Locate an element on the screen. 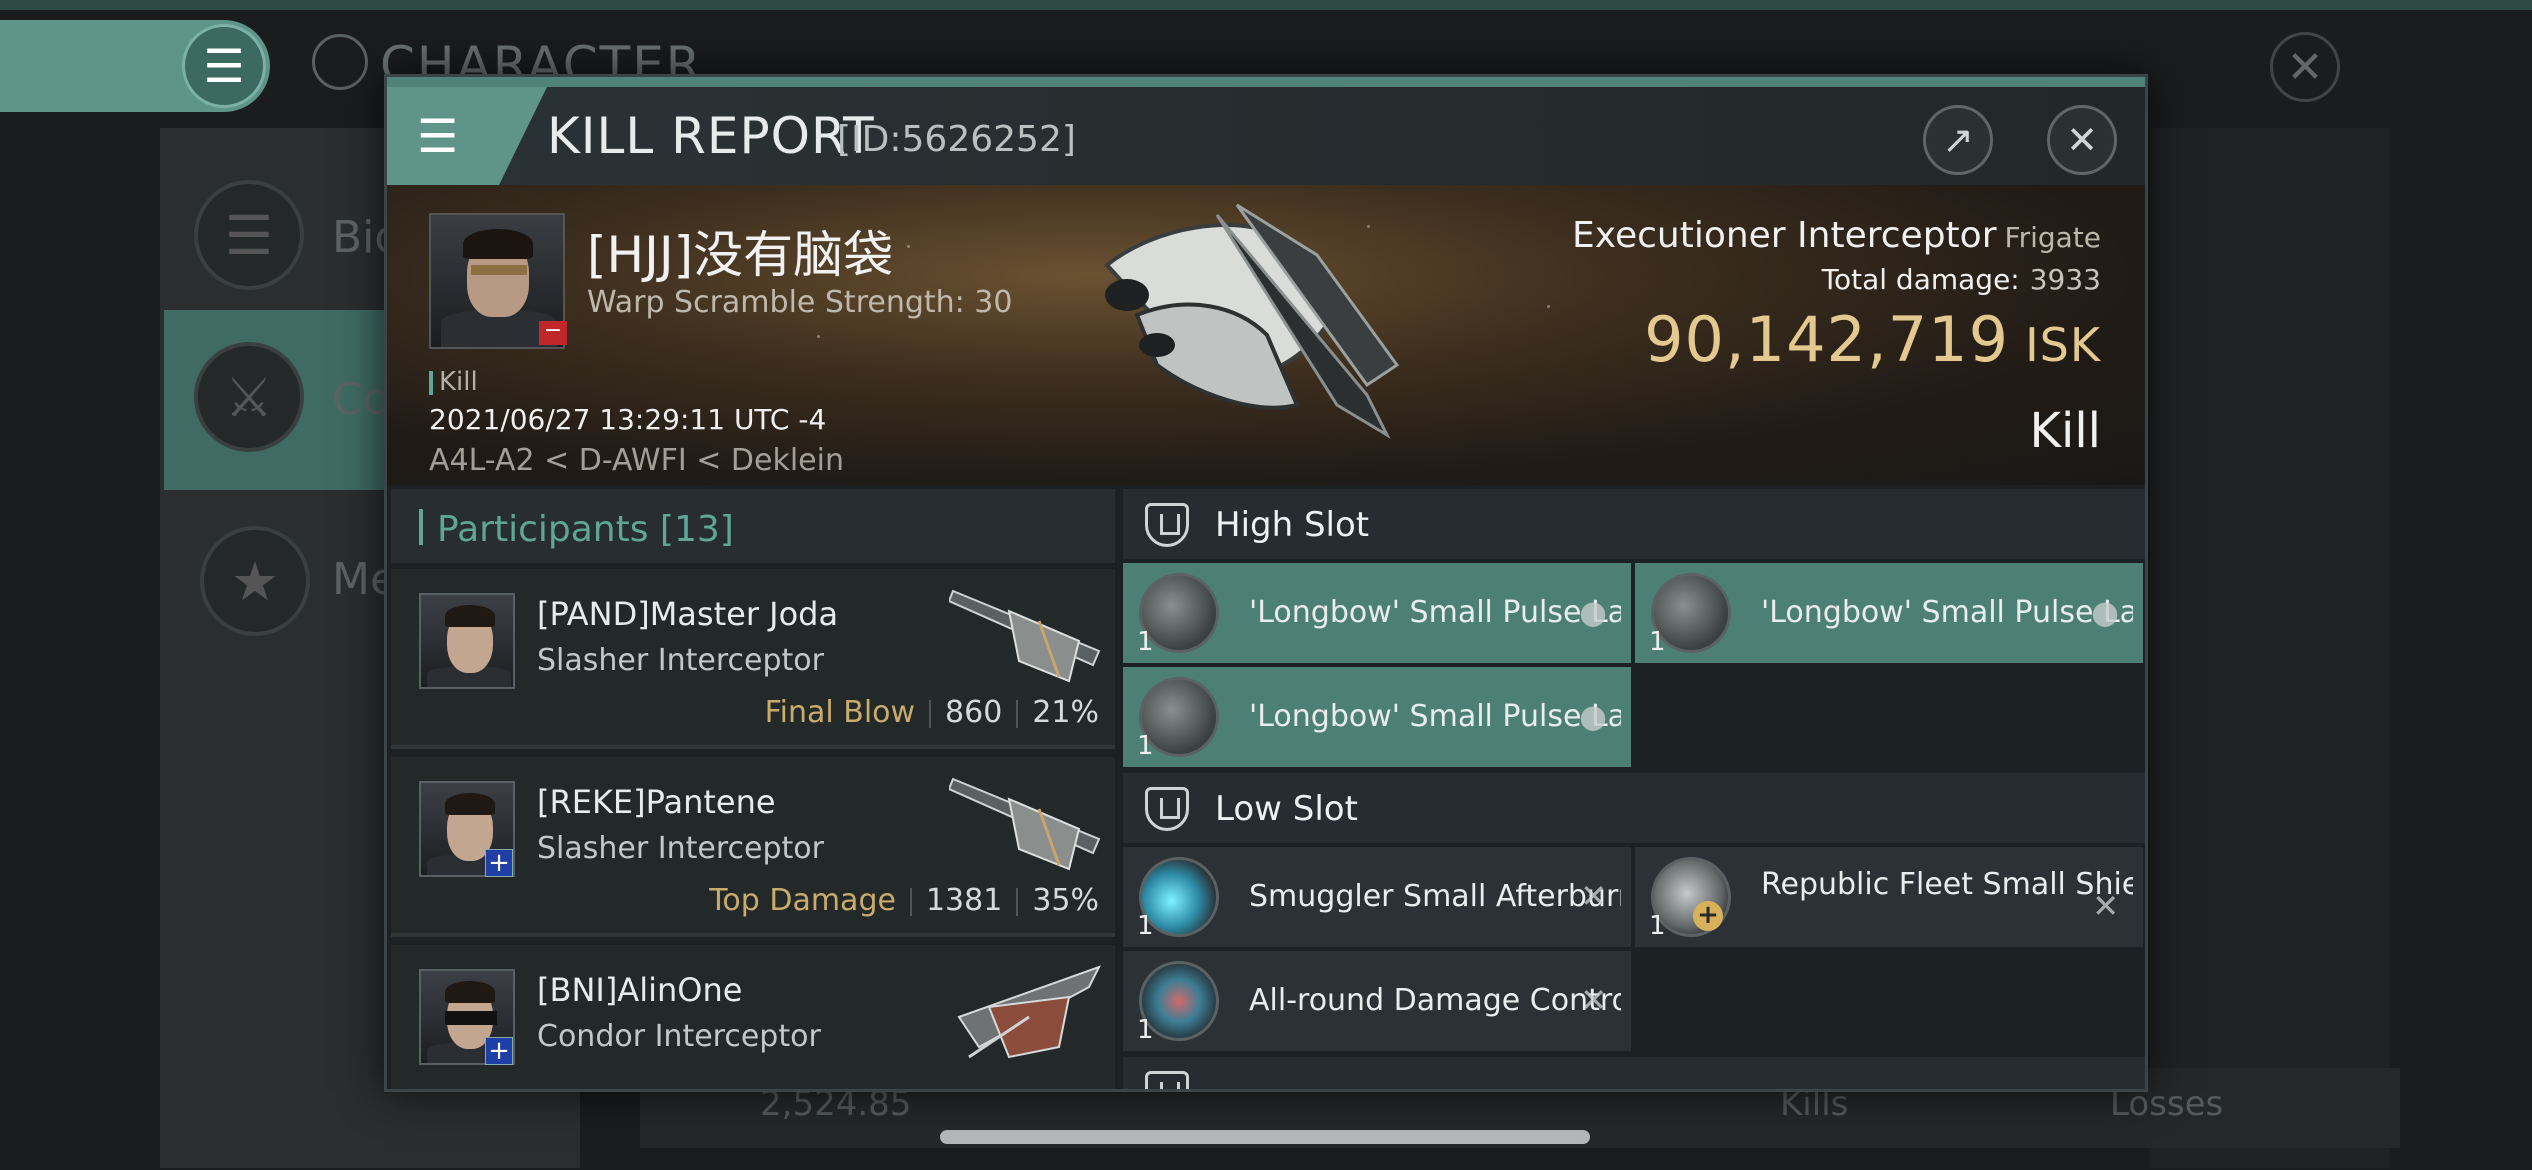 The width and height of the screenshot is (2532, 1170). top-accent-line is located at coordinates (1266, 5).